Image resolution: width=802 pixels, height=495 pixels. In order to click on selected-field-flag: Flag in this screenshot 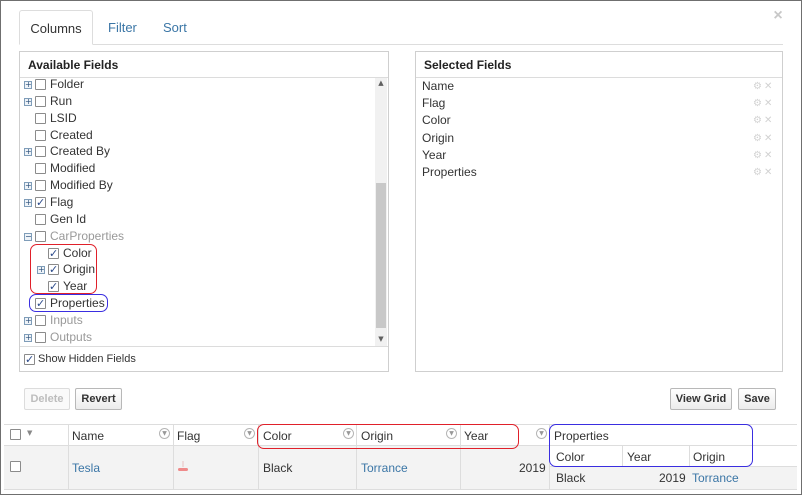, I will do `click(433, 103)`.